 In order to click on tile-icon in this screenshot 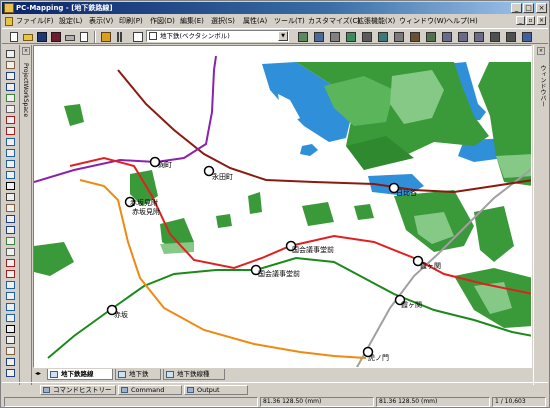, I will do `click(463, 37)`.